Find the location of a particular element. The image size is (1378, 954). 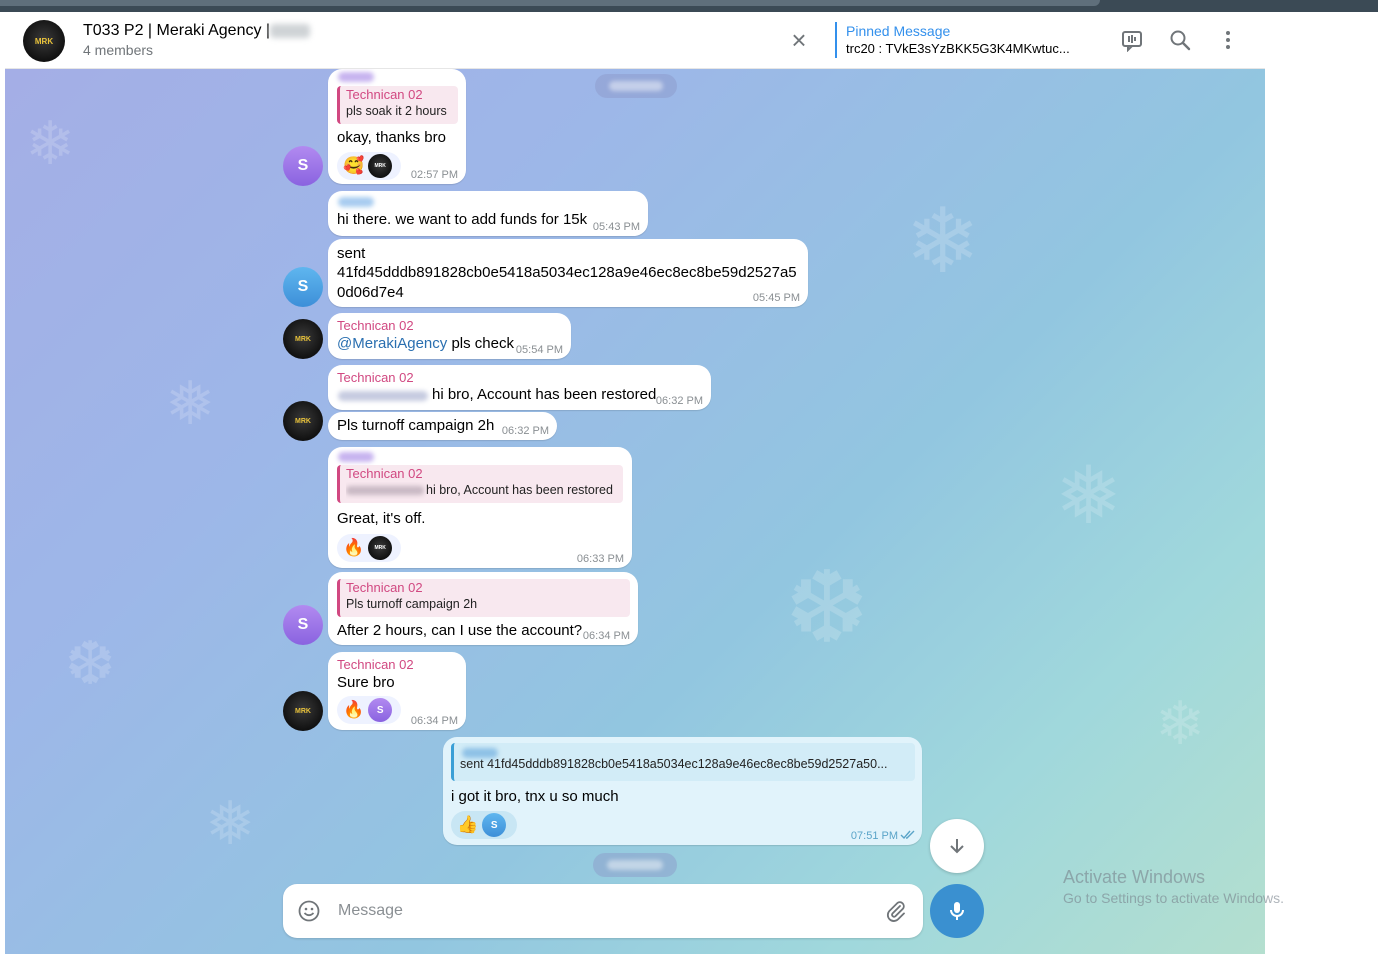

reaction-bar: 👍 S is located at coordinates (484, 825).